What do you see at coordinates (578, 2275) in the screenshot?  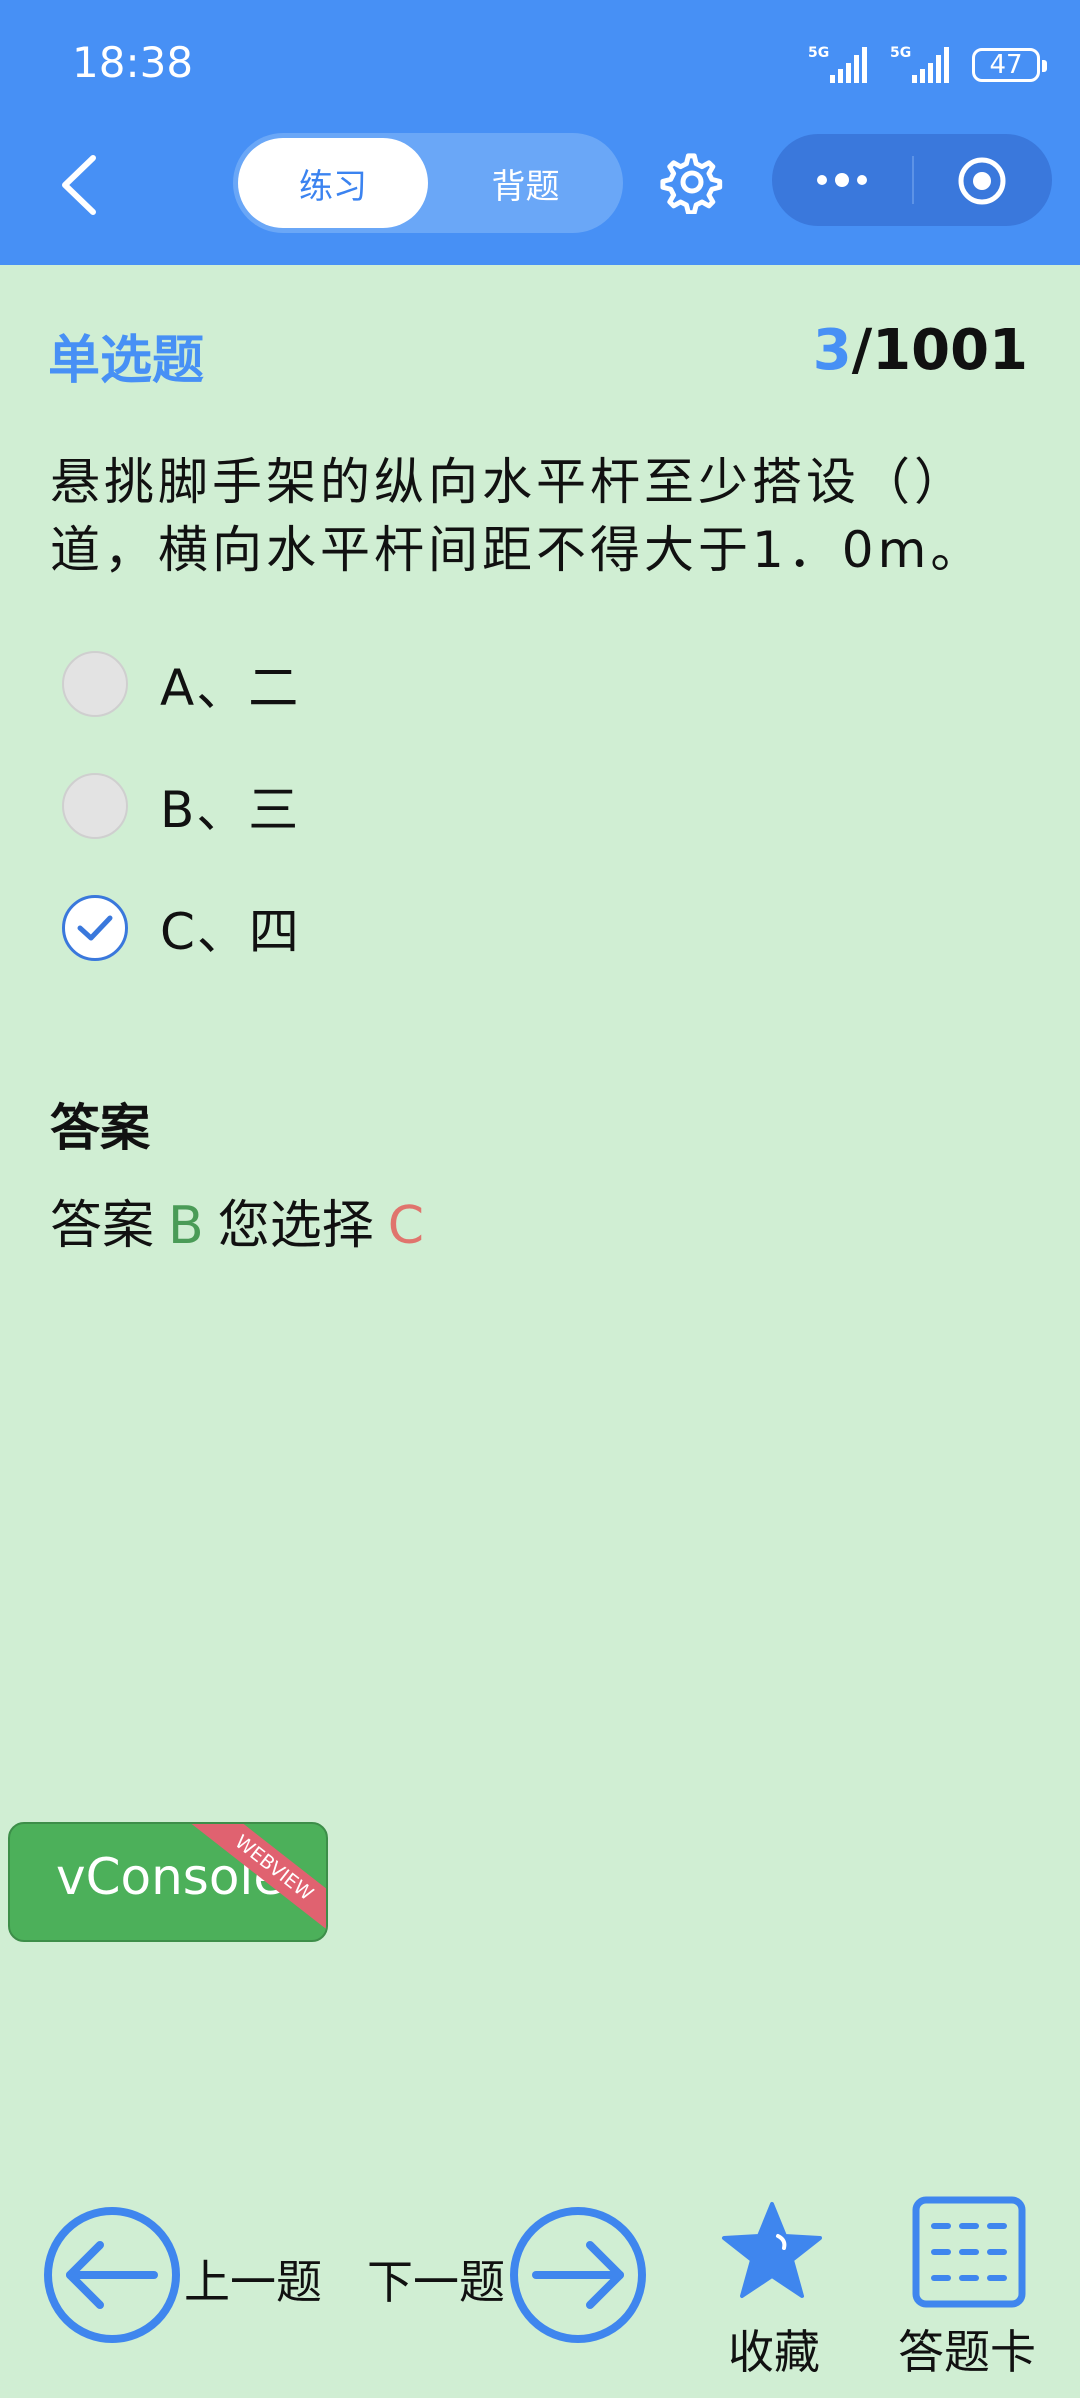 I see `next-arrow-icon` at bounding box center [578, 2275].